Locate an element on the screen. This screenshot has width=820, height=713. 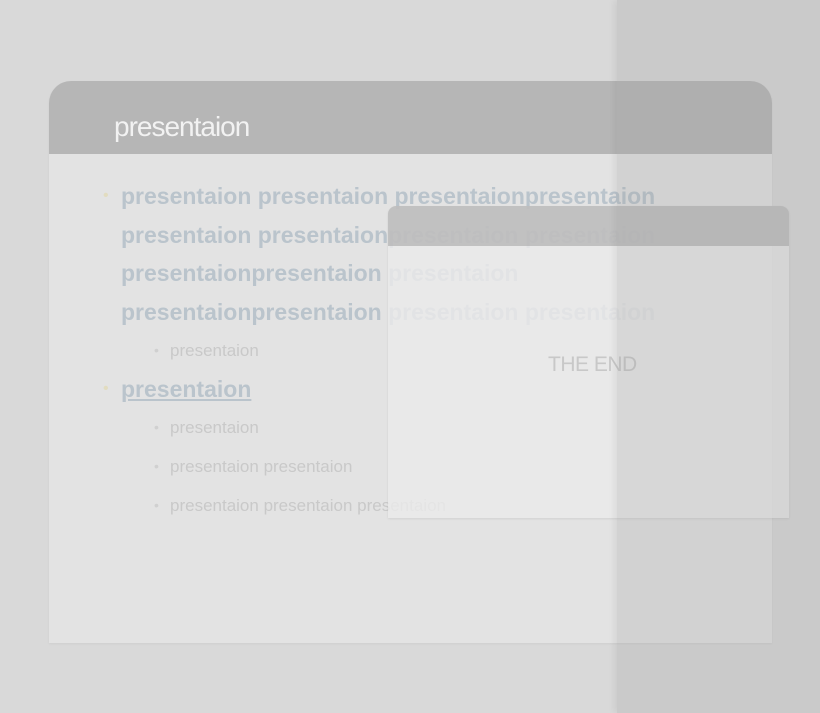
card-header is located at coordinates (588, 226).